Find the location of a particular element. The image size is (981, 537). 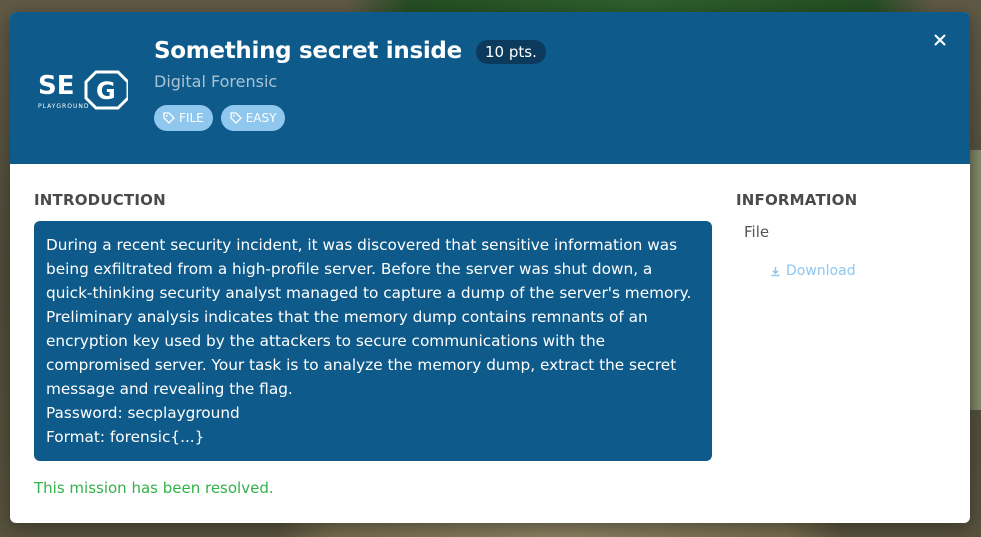

tag-label: EASY is located at coordinates (261, 118).